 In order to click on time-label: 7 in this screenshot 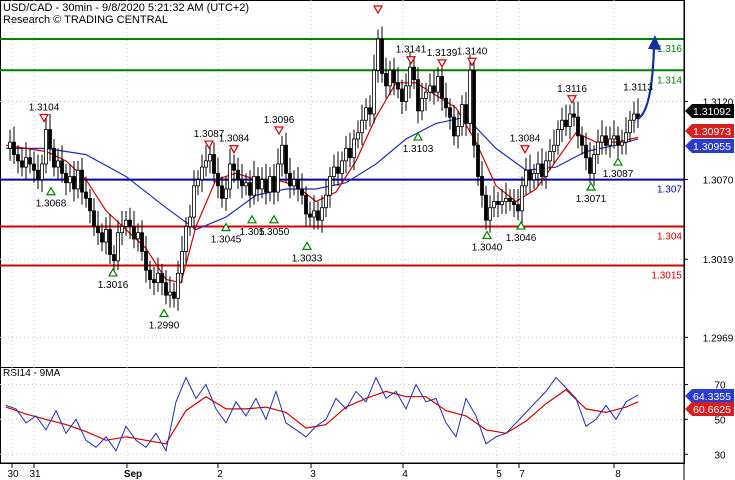, I will do `click(522, 474)`.